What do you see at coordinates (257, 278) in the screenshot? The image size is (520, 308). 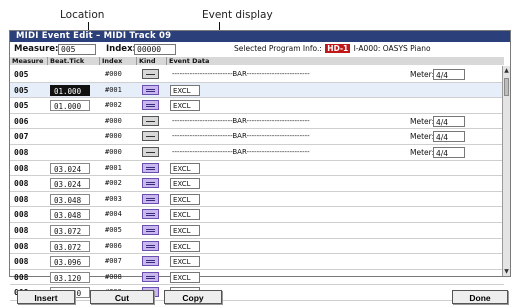 I see `table-row: 008 03.120 #008 EXCL` at bounding box center [257, 278].